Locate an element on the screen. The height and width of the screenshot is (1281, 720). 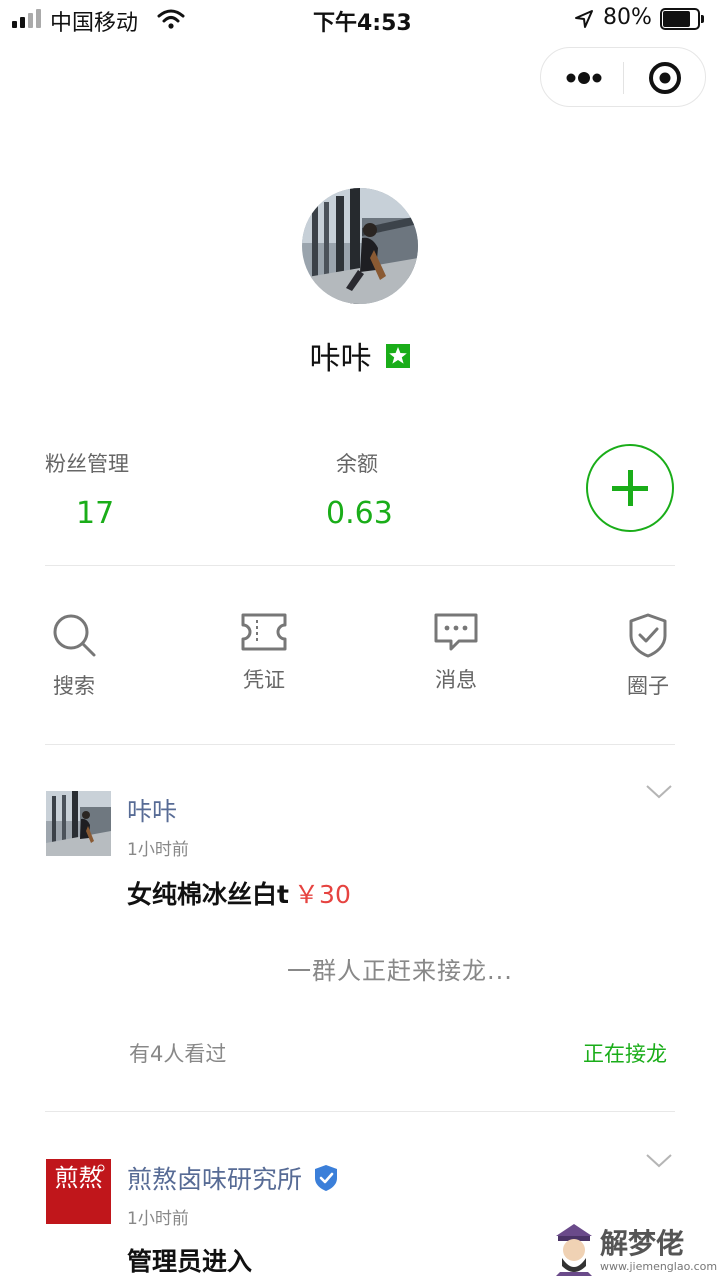
divider-stats is located at coordinates (360, 565).